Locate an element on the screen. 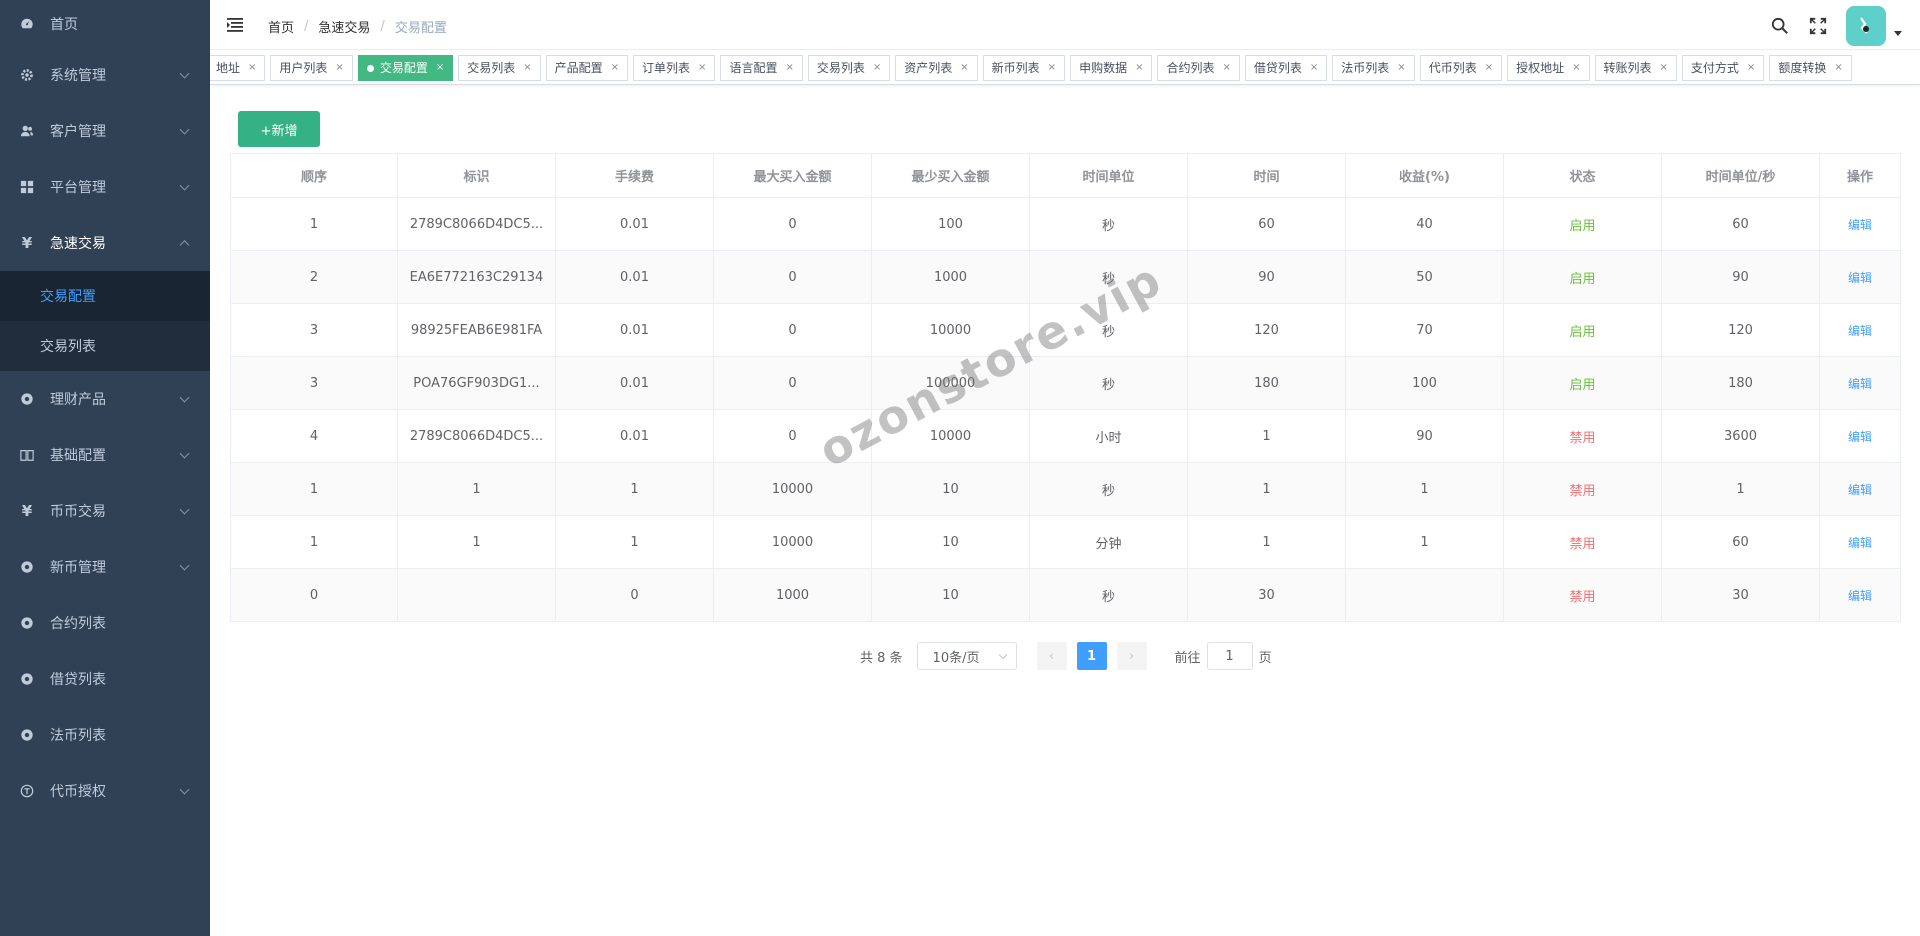  cell-value: 4 is located at coordinates (314, 436).